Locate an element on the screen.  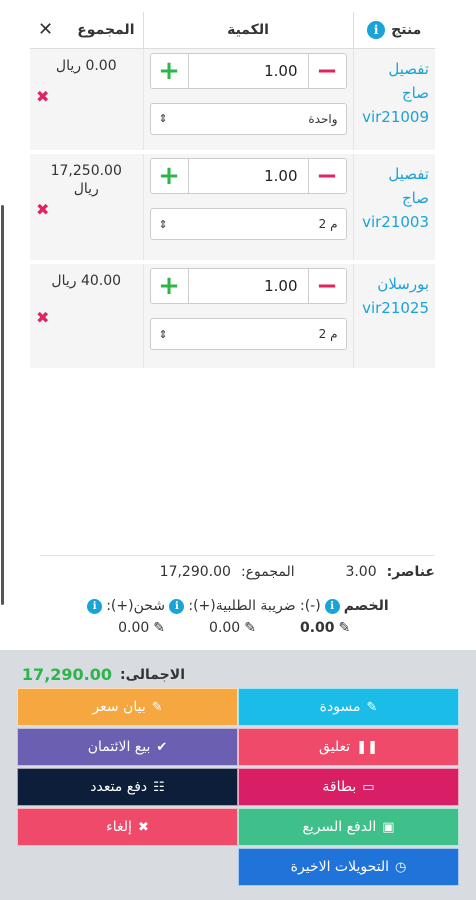
button-label: التحويلات الاخيرة is located at coordinates (339, 867).